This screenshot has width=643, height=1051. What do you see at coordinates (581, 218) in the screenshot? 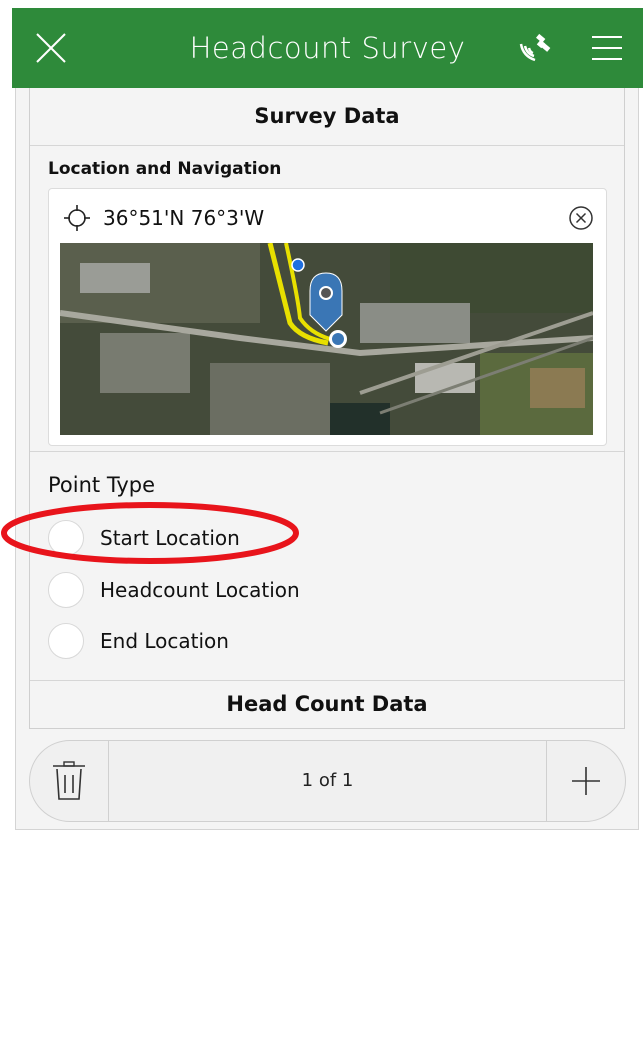
I see `clear-circle-icon` at bounding box center [581, 218].